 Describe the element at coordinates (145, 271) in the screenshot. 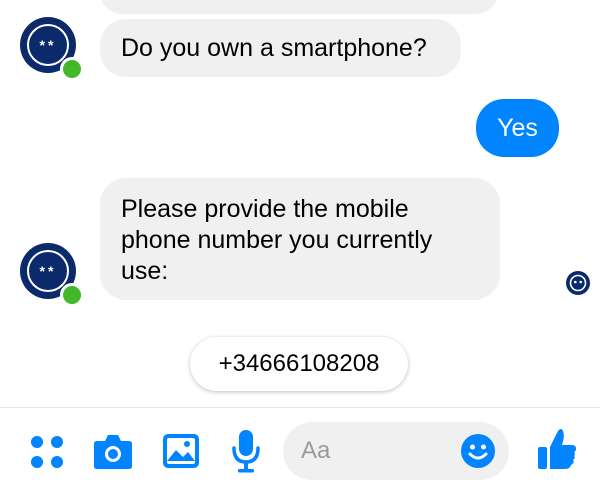

I see `message-line: use:` at that location.